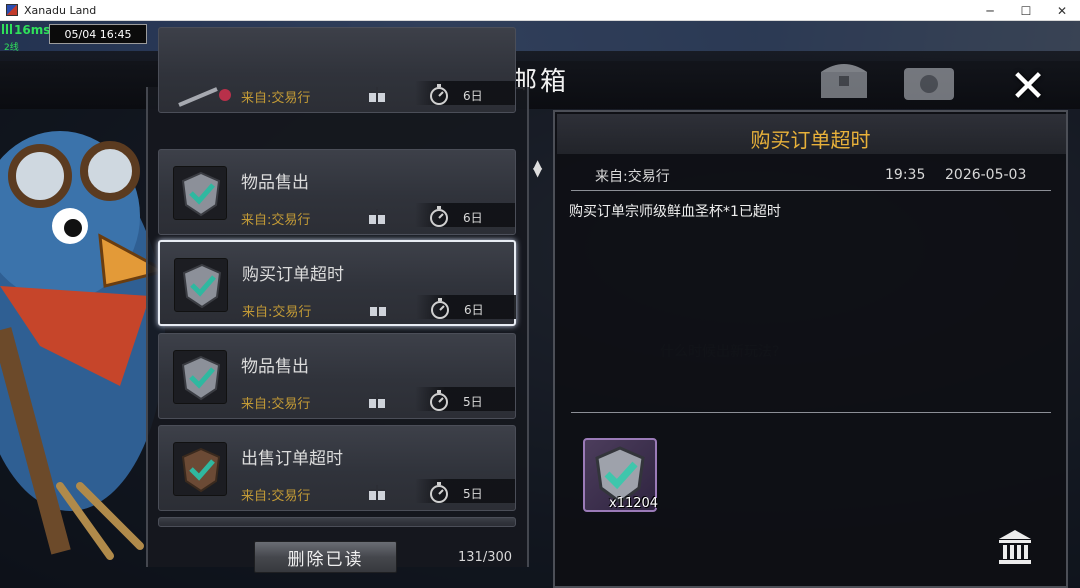  Describe the element at coordinates (675, 212) in the screenshot. I see `detail-body-text: 购买订单宗师级鲜血圣杯*1已超时` at that location.